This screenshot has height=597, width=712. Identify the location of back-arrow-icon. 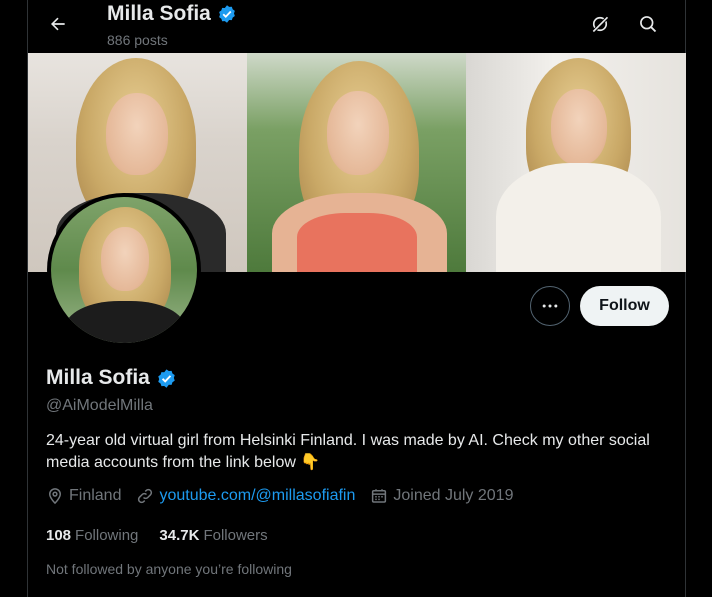
(58, 24).